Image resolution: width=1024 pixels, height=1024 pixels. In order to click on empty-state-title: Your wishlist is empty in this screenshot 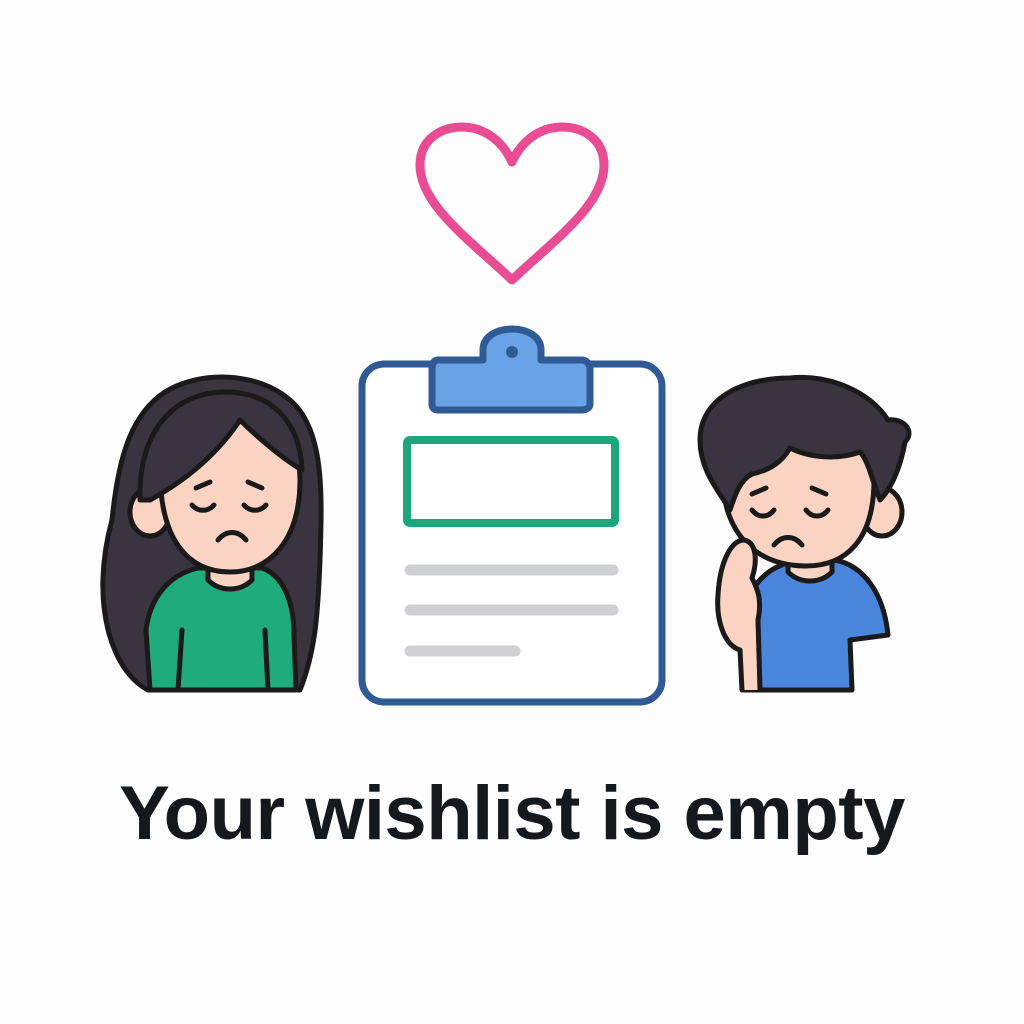, I will do `click(512, 813)`.